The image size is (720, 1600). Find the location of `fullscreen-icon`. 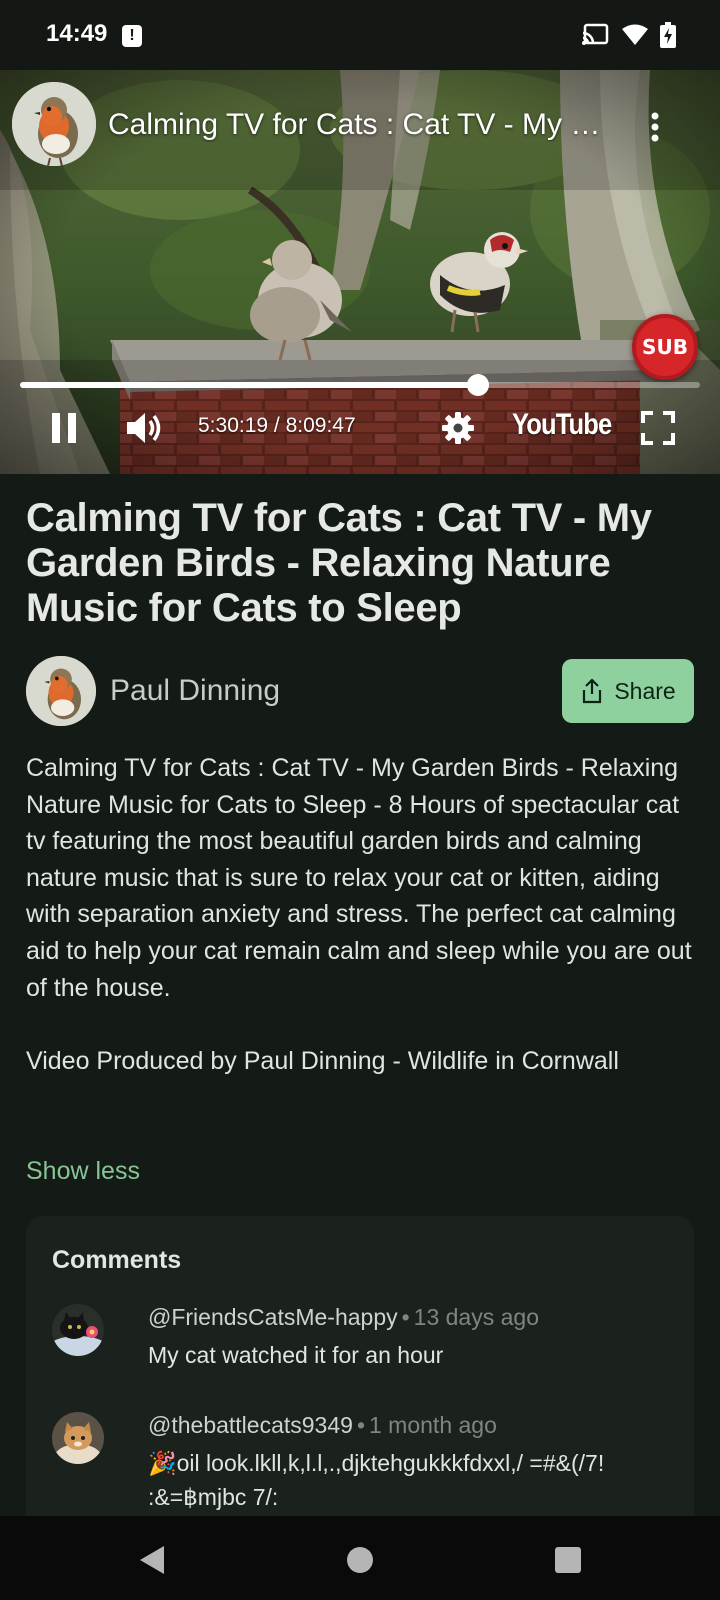

fullscreen-icon is located at coordinates (658, 428).